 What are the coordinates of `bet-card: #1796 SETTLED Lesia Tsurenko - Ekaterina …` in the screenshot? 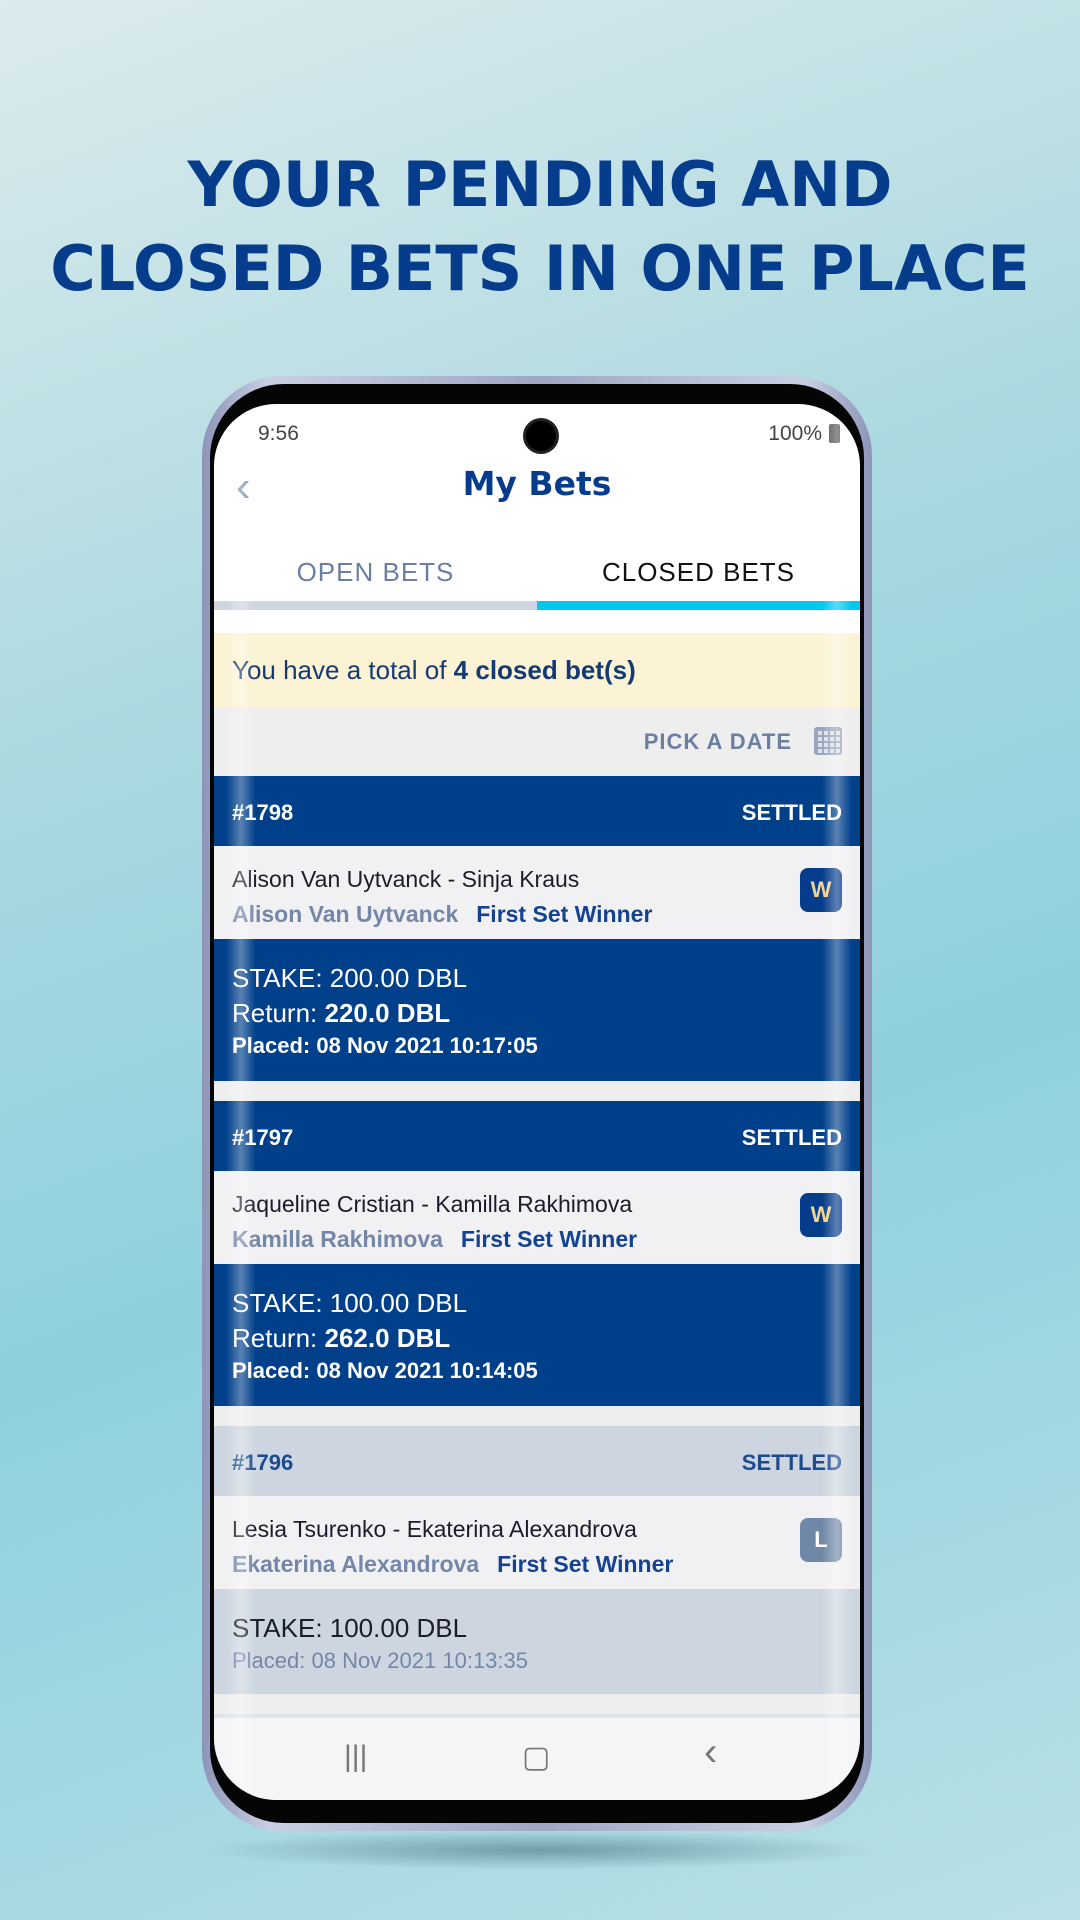 It's located at (537, 1560).